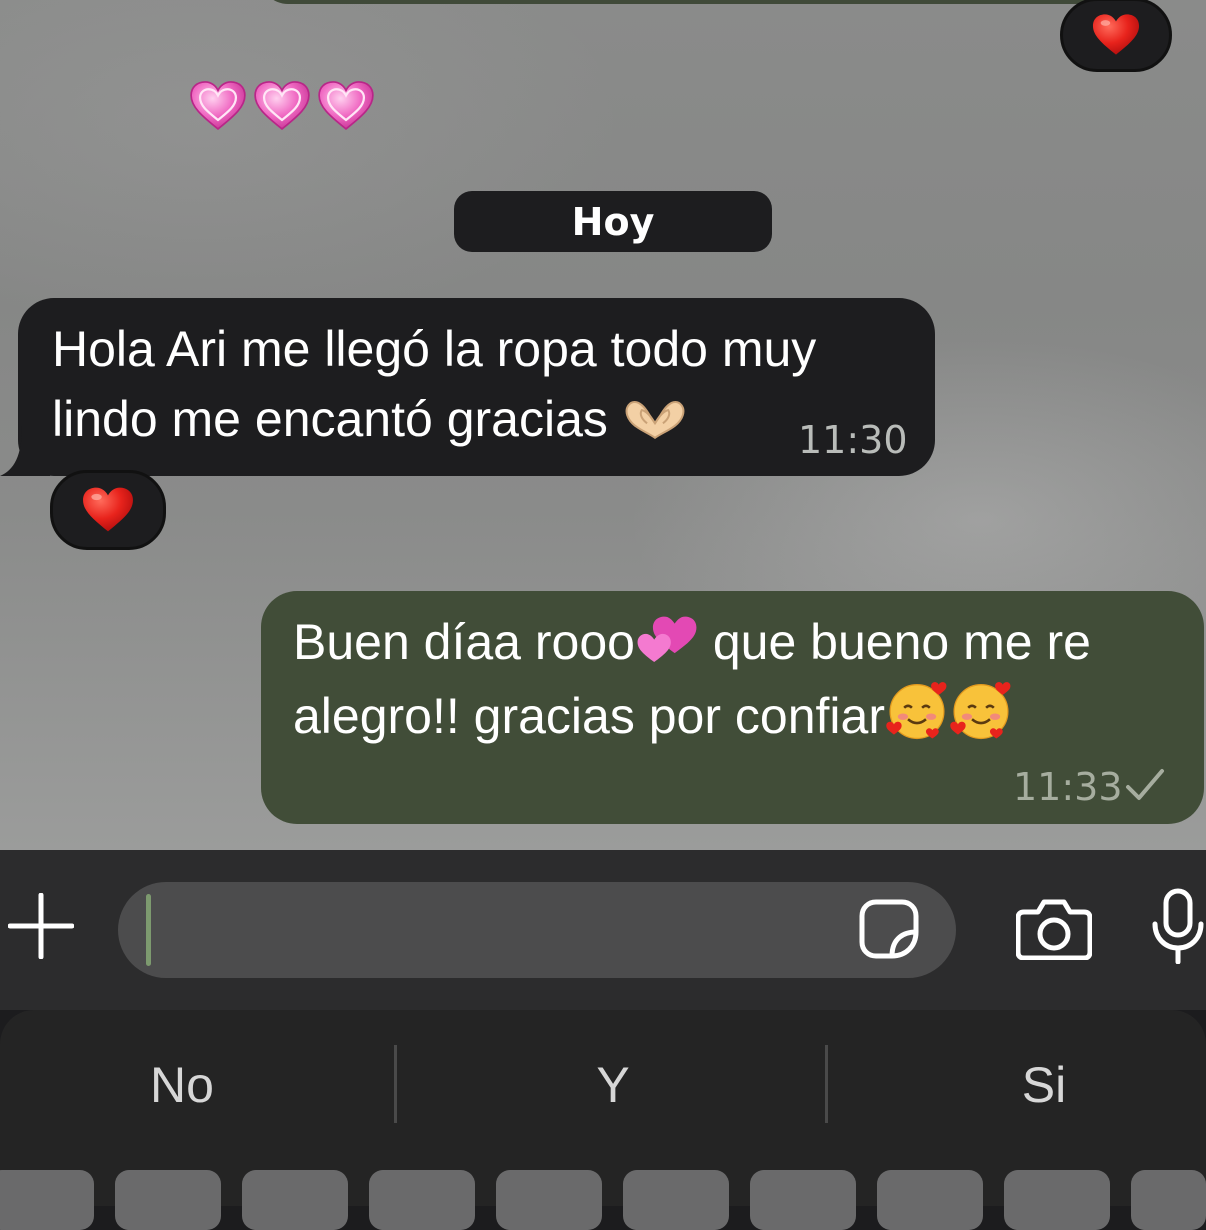  I want to click on plus-icon, so click(41, 926).